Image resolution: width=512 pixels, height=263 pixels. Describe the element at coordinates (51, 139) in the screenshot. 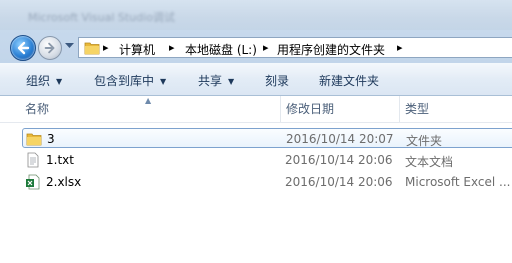

I see `file-name: 3` at that location.